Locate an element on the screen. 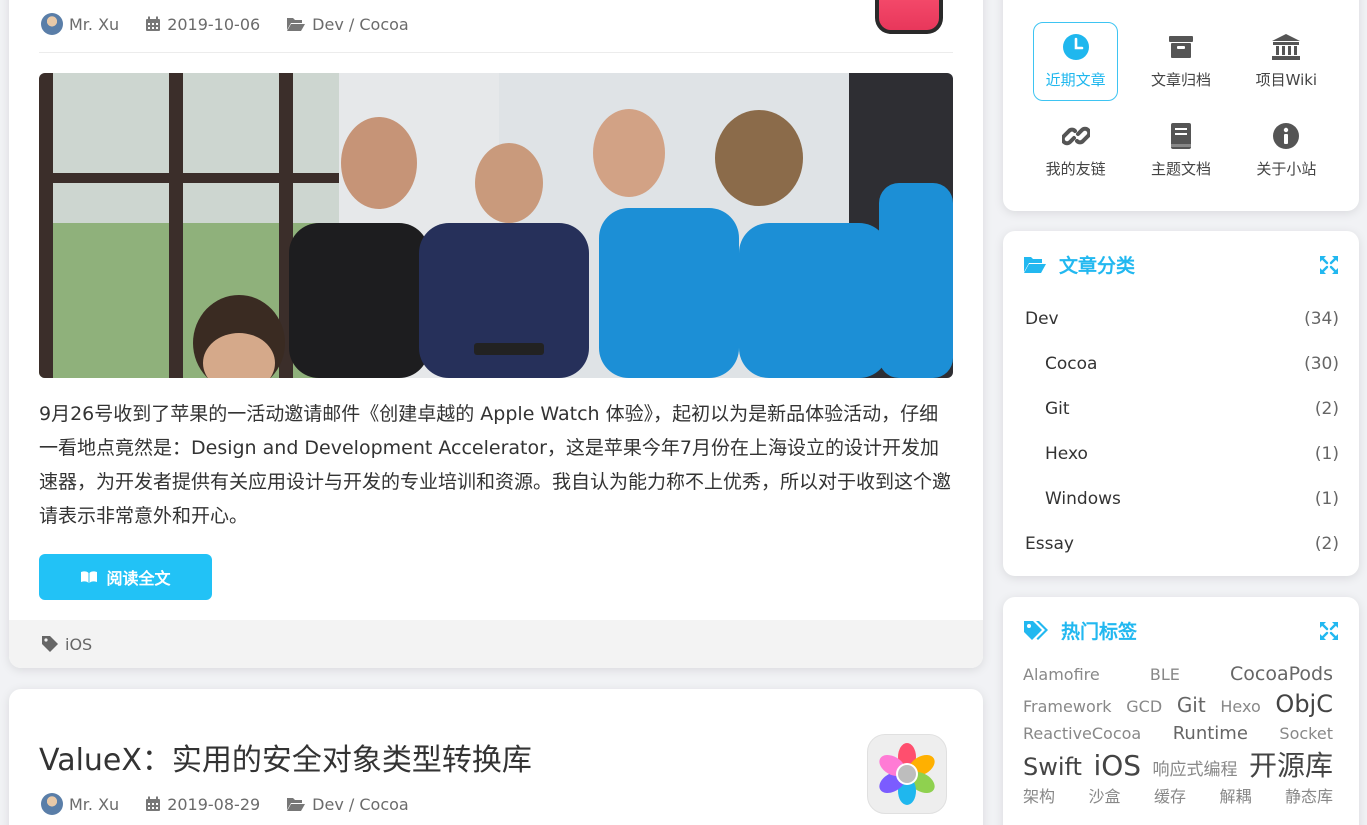  tag-link: BLE is located at coordinates (1165, 675).